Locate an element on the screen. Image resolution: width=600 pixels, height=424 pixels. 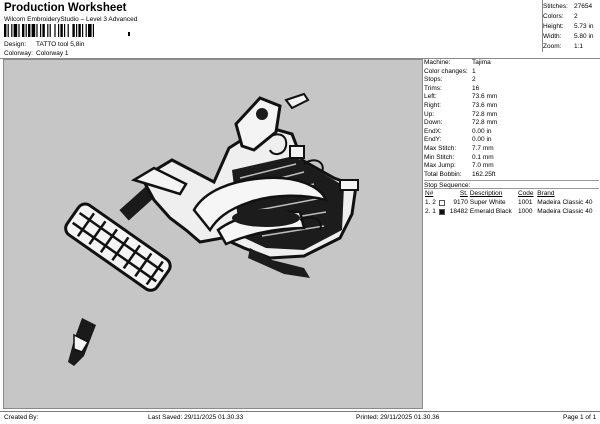
param-value: 7.7 mm is located at coordinates (483, 148).